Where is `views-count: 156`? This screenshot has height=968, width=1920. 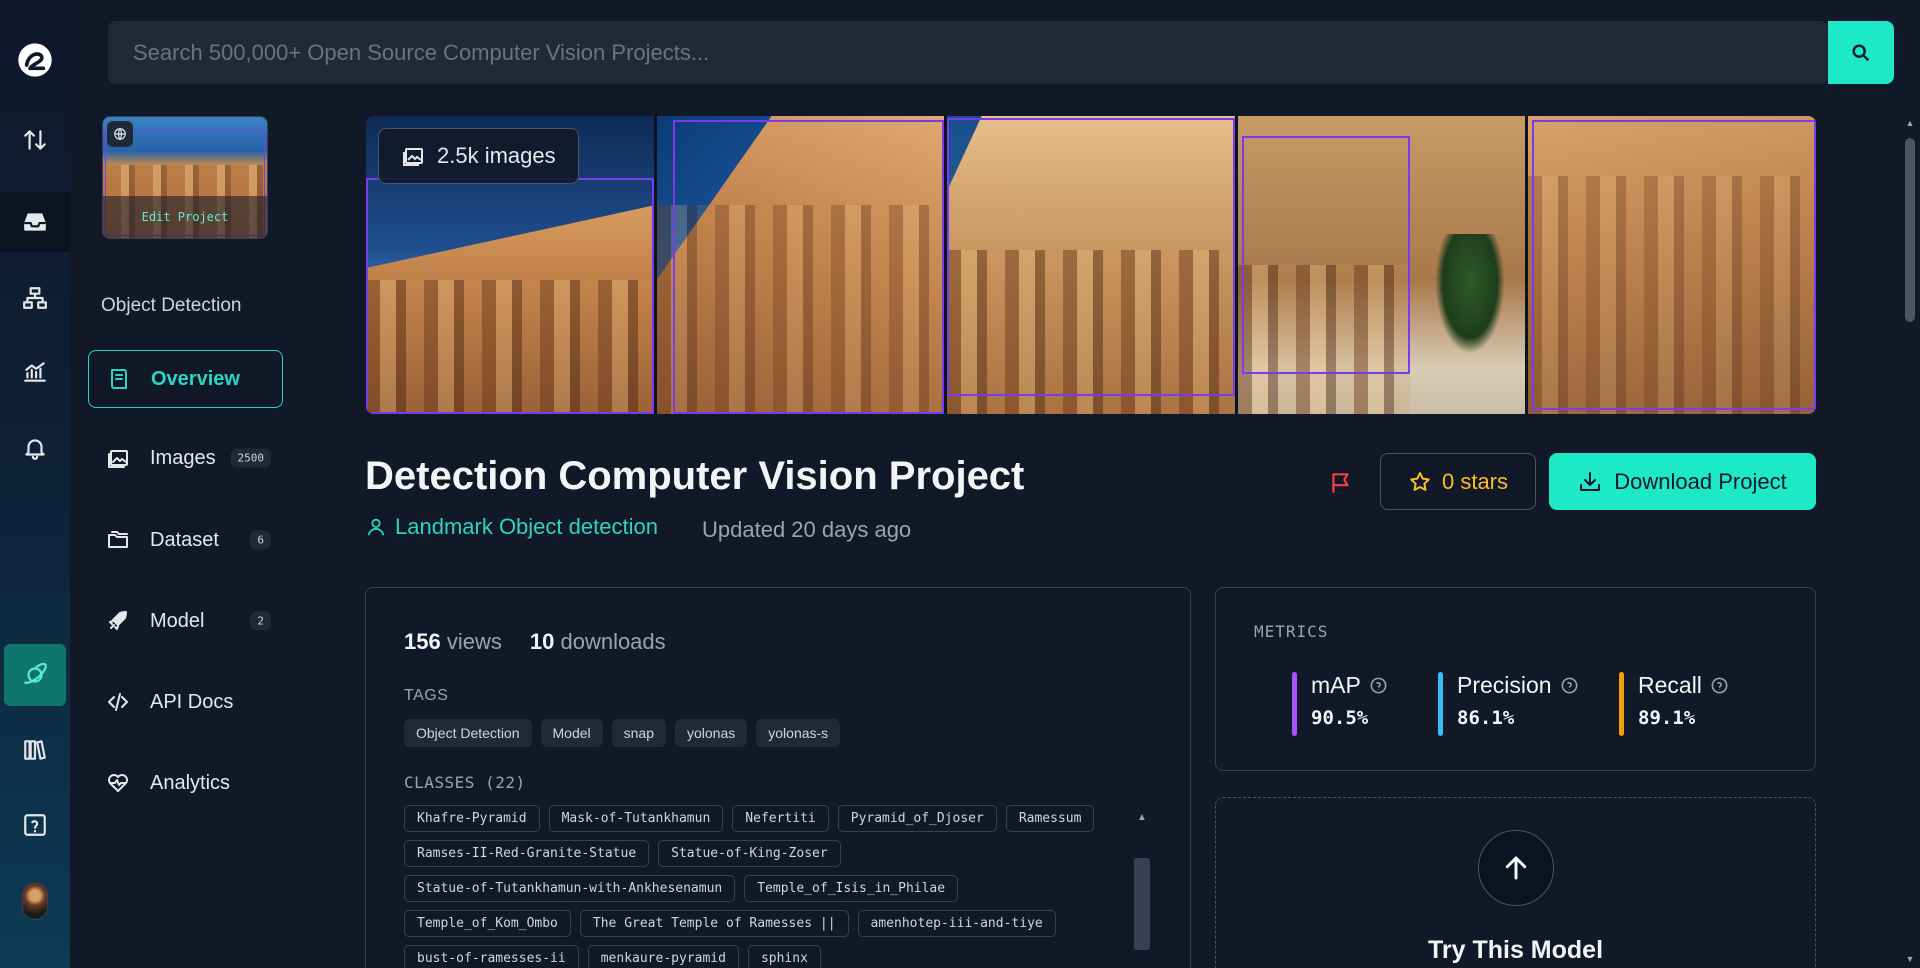
views-count: 156 is located at coordinates (422, 641).